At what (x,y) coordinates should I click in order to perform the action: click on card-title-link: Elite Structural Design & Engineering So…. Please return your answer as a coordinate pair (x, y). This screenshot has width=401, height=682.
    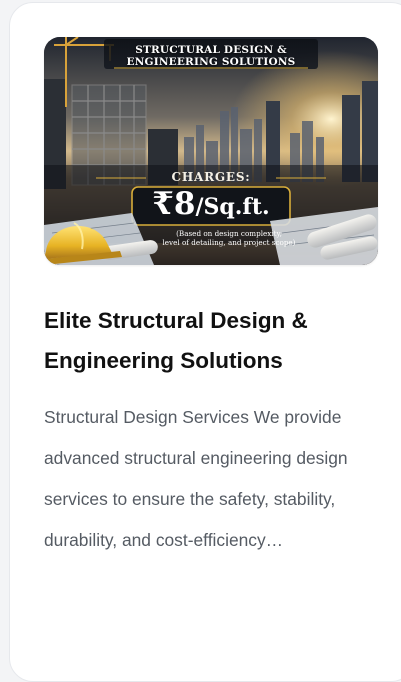
    Looking at the image, I should click on (209, 341).